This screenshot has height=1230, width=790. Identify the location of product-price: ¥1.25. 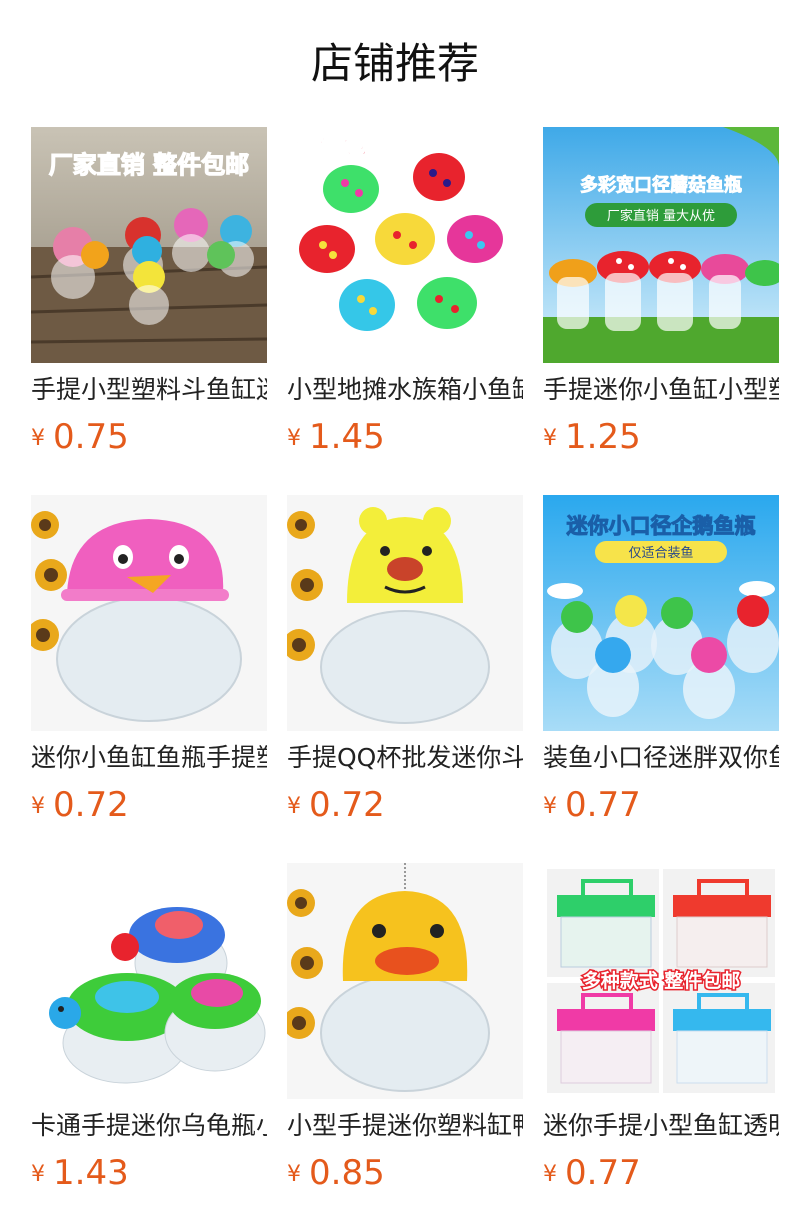
(592, 437).